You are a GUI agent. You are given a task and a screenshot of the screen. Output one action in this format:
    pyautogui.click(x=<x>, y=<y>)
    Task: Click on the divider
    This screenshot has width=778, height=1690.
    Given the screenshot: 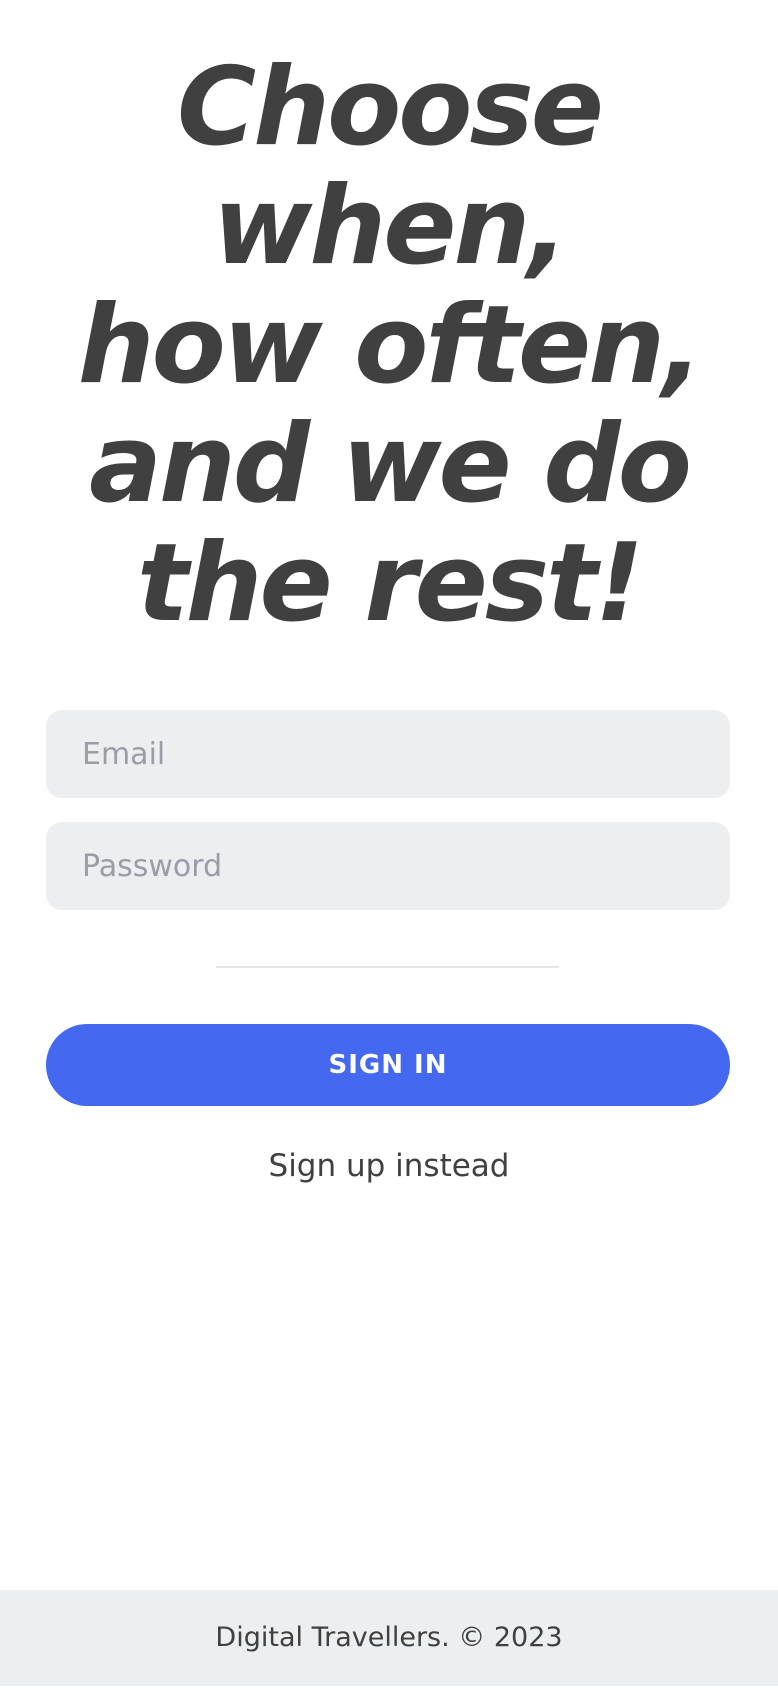 What is the action you would take?
    pyautogui.click(x=387, y=967)
    